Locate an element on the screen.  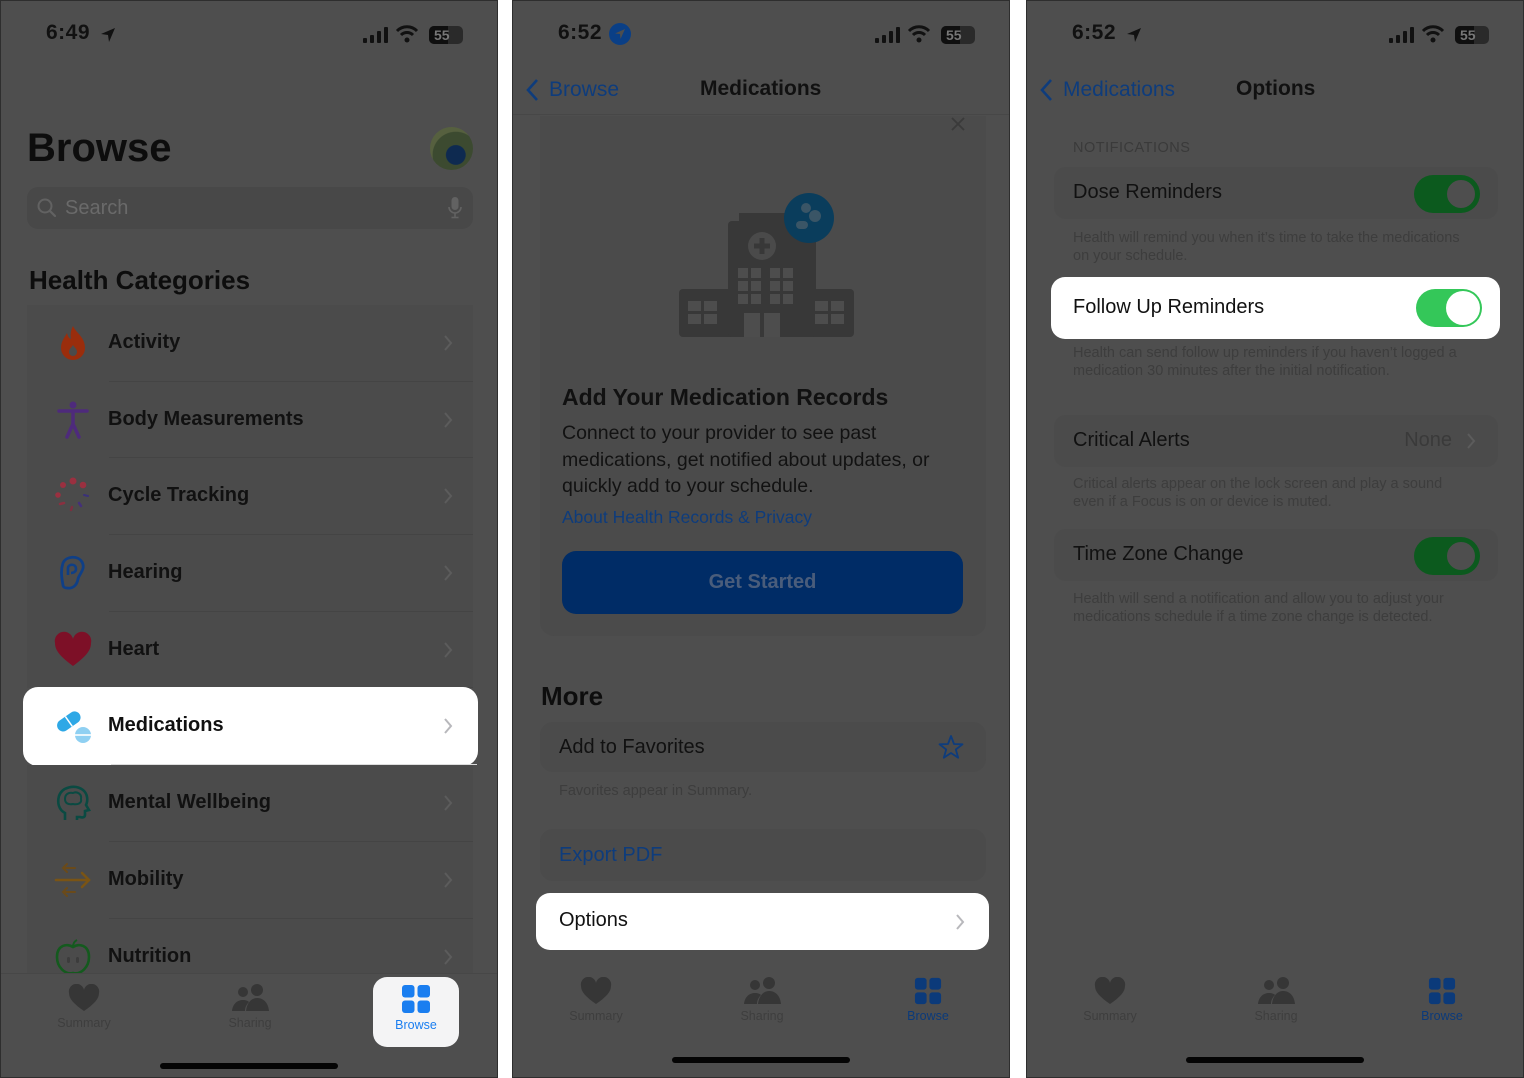
ear-icon is located at coordinates (72, 572).